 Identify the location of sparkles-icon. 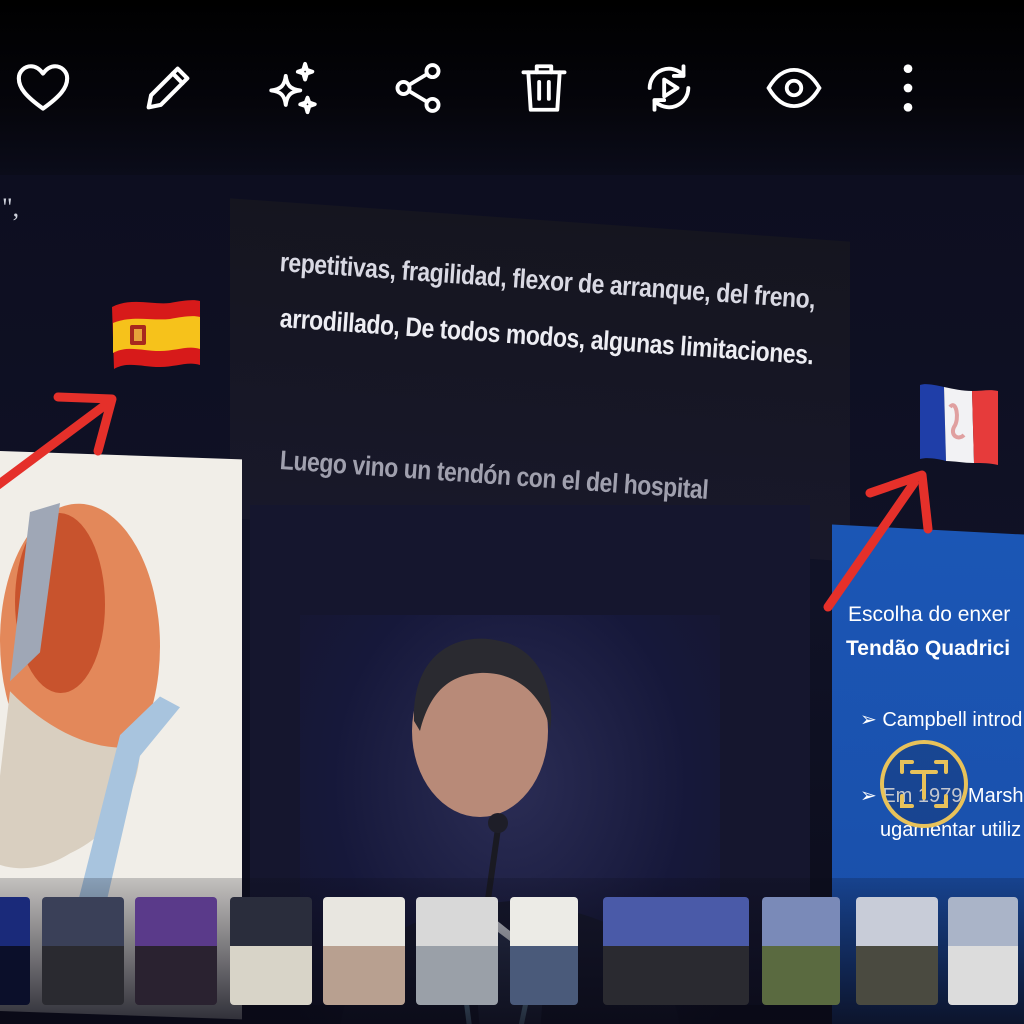
(293, 88).